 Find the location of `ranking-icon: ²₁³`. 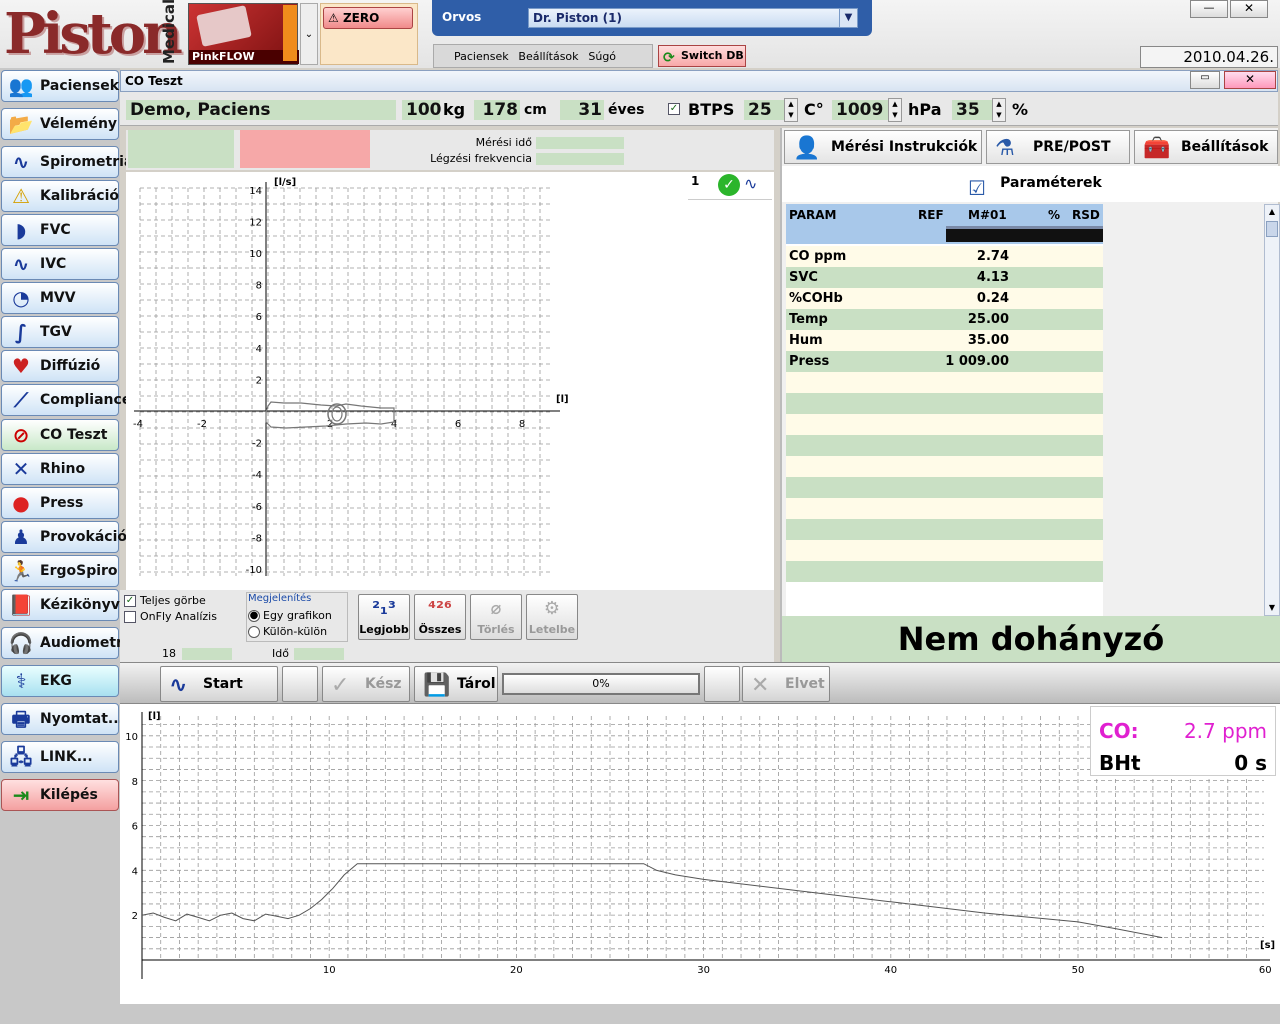

ranking-icon: ²₁³ is located at coordinates (384, 608).